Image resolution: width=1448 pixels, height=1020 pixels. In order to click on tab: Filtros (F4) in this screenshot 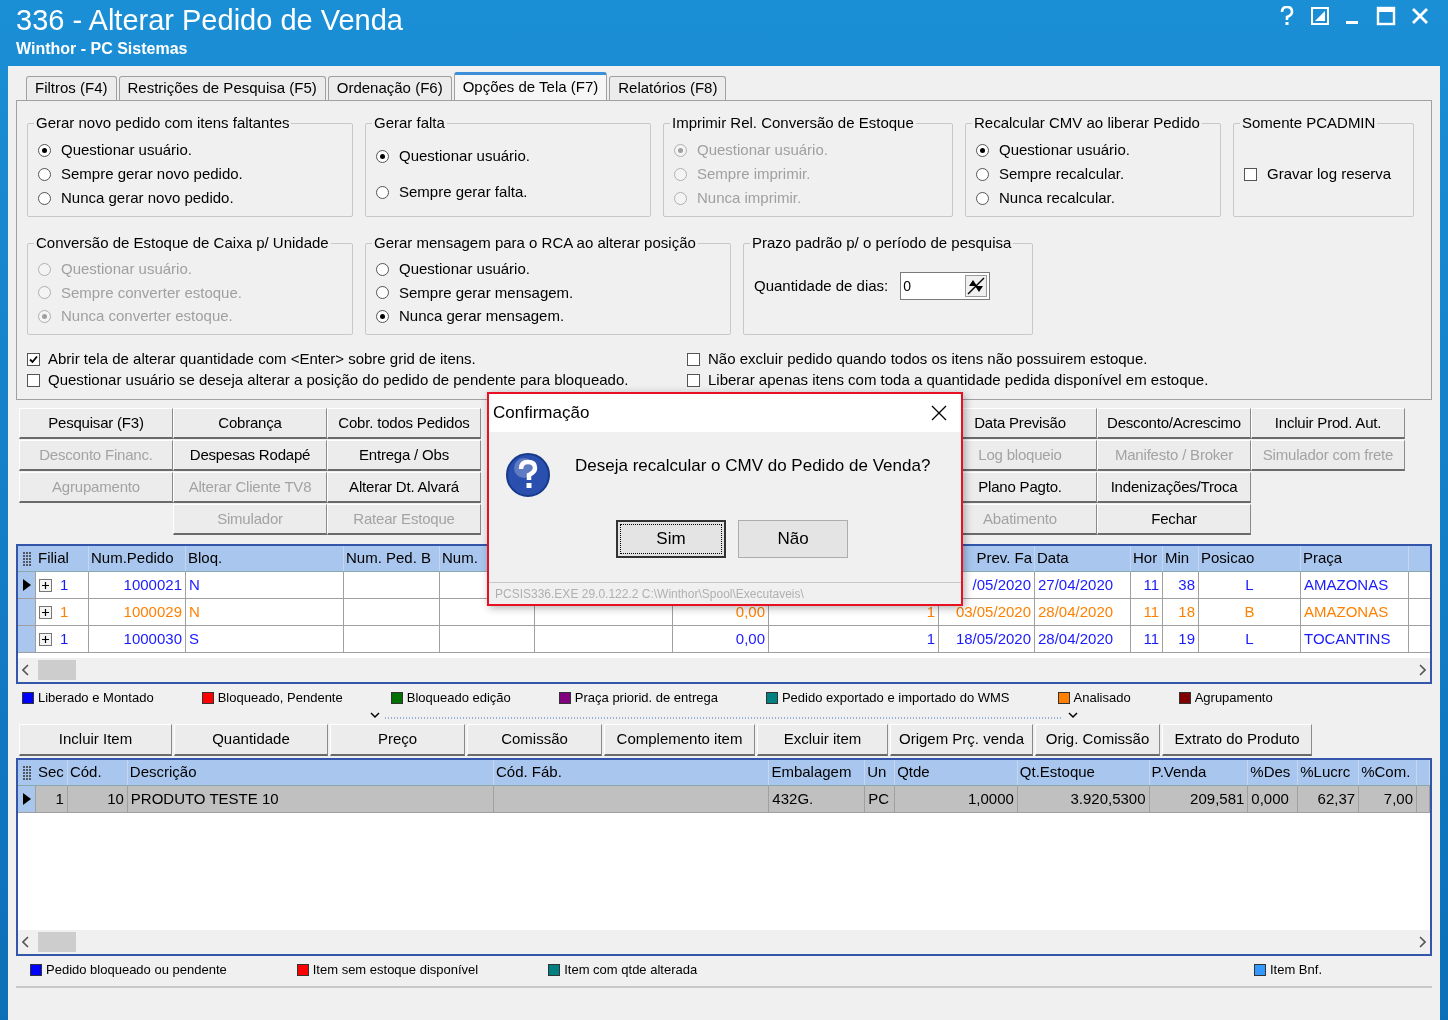, I will do `click(71, 88)`.